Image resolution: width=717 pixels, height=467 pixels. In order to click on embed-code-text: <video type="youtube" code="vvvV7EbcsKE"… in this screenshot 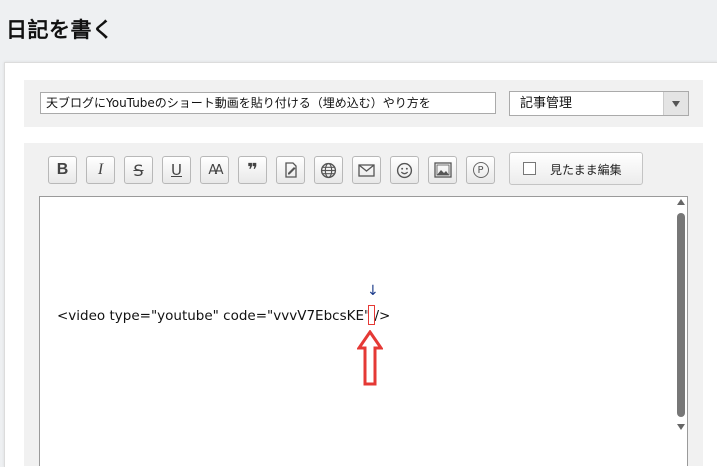, I will do `click(224, 316)`.